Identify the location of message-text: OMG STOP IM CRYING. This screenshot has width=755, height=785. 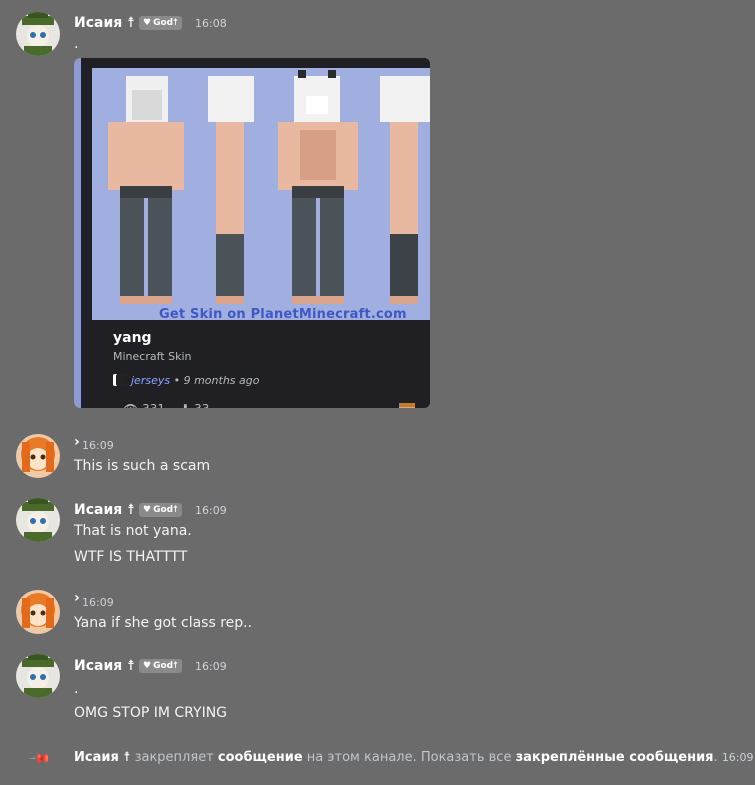
(151, 713).